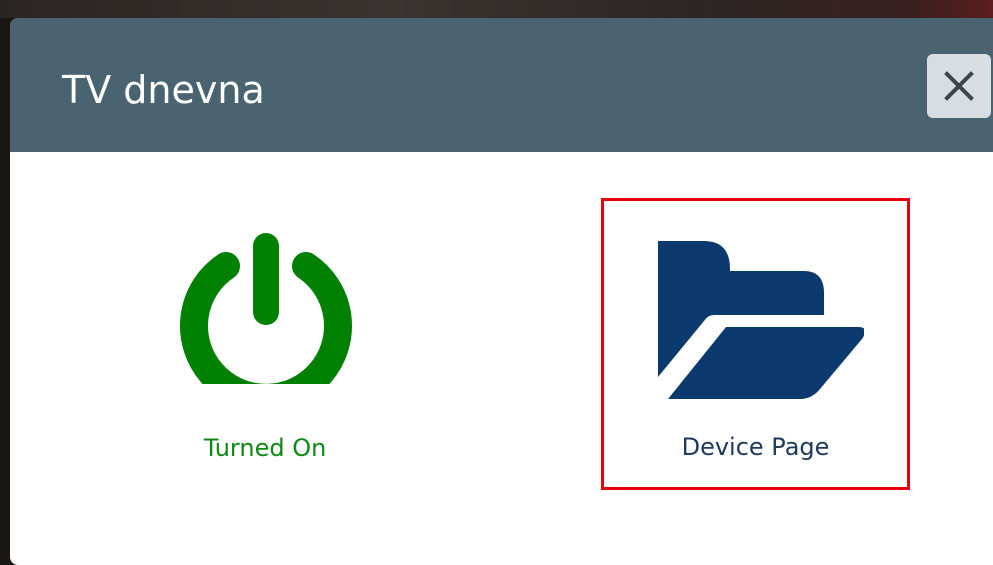  I want to click on dialog-title: TV dnevna, so click(163, 90).